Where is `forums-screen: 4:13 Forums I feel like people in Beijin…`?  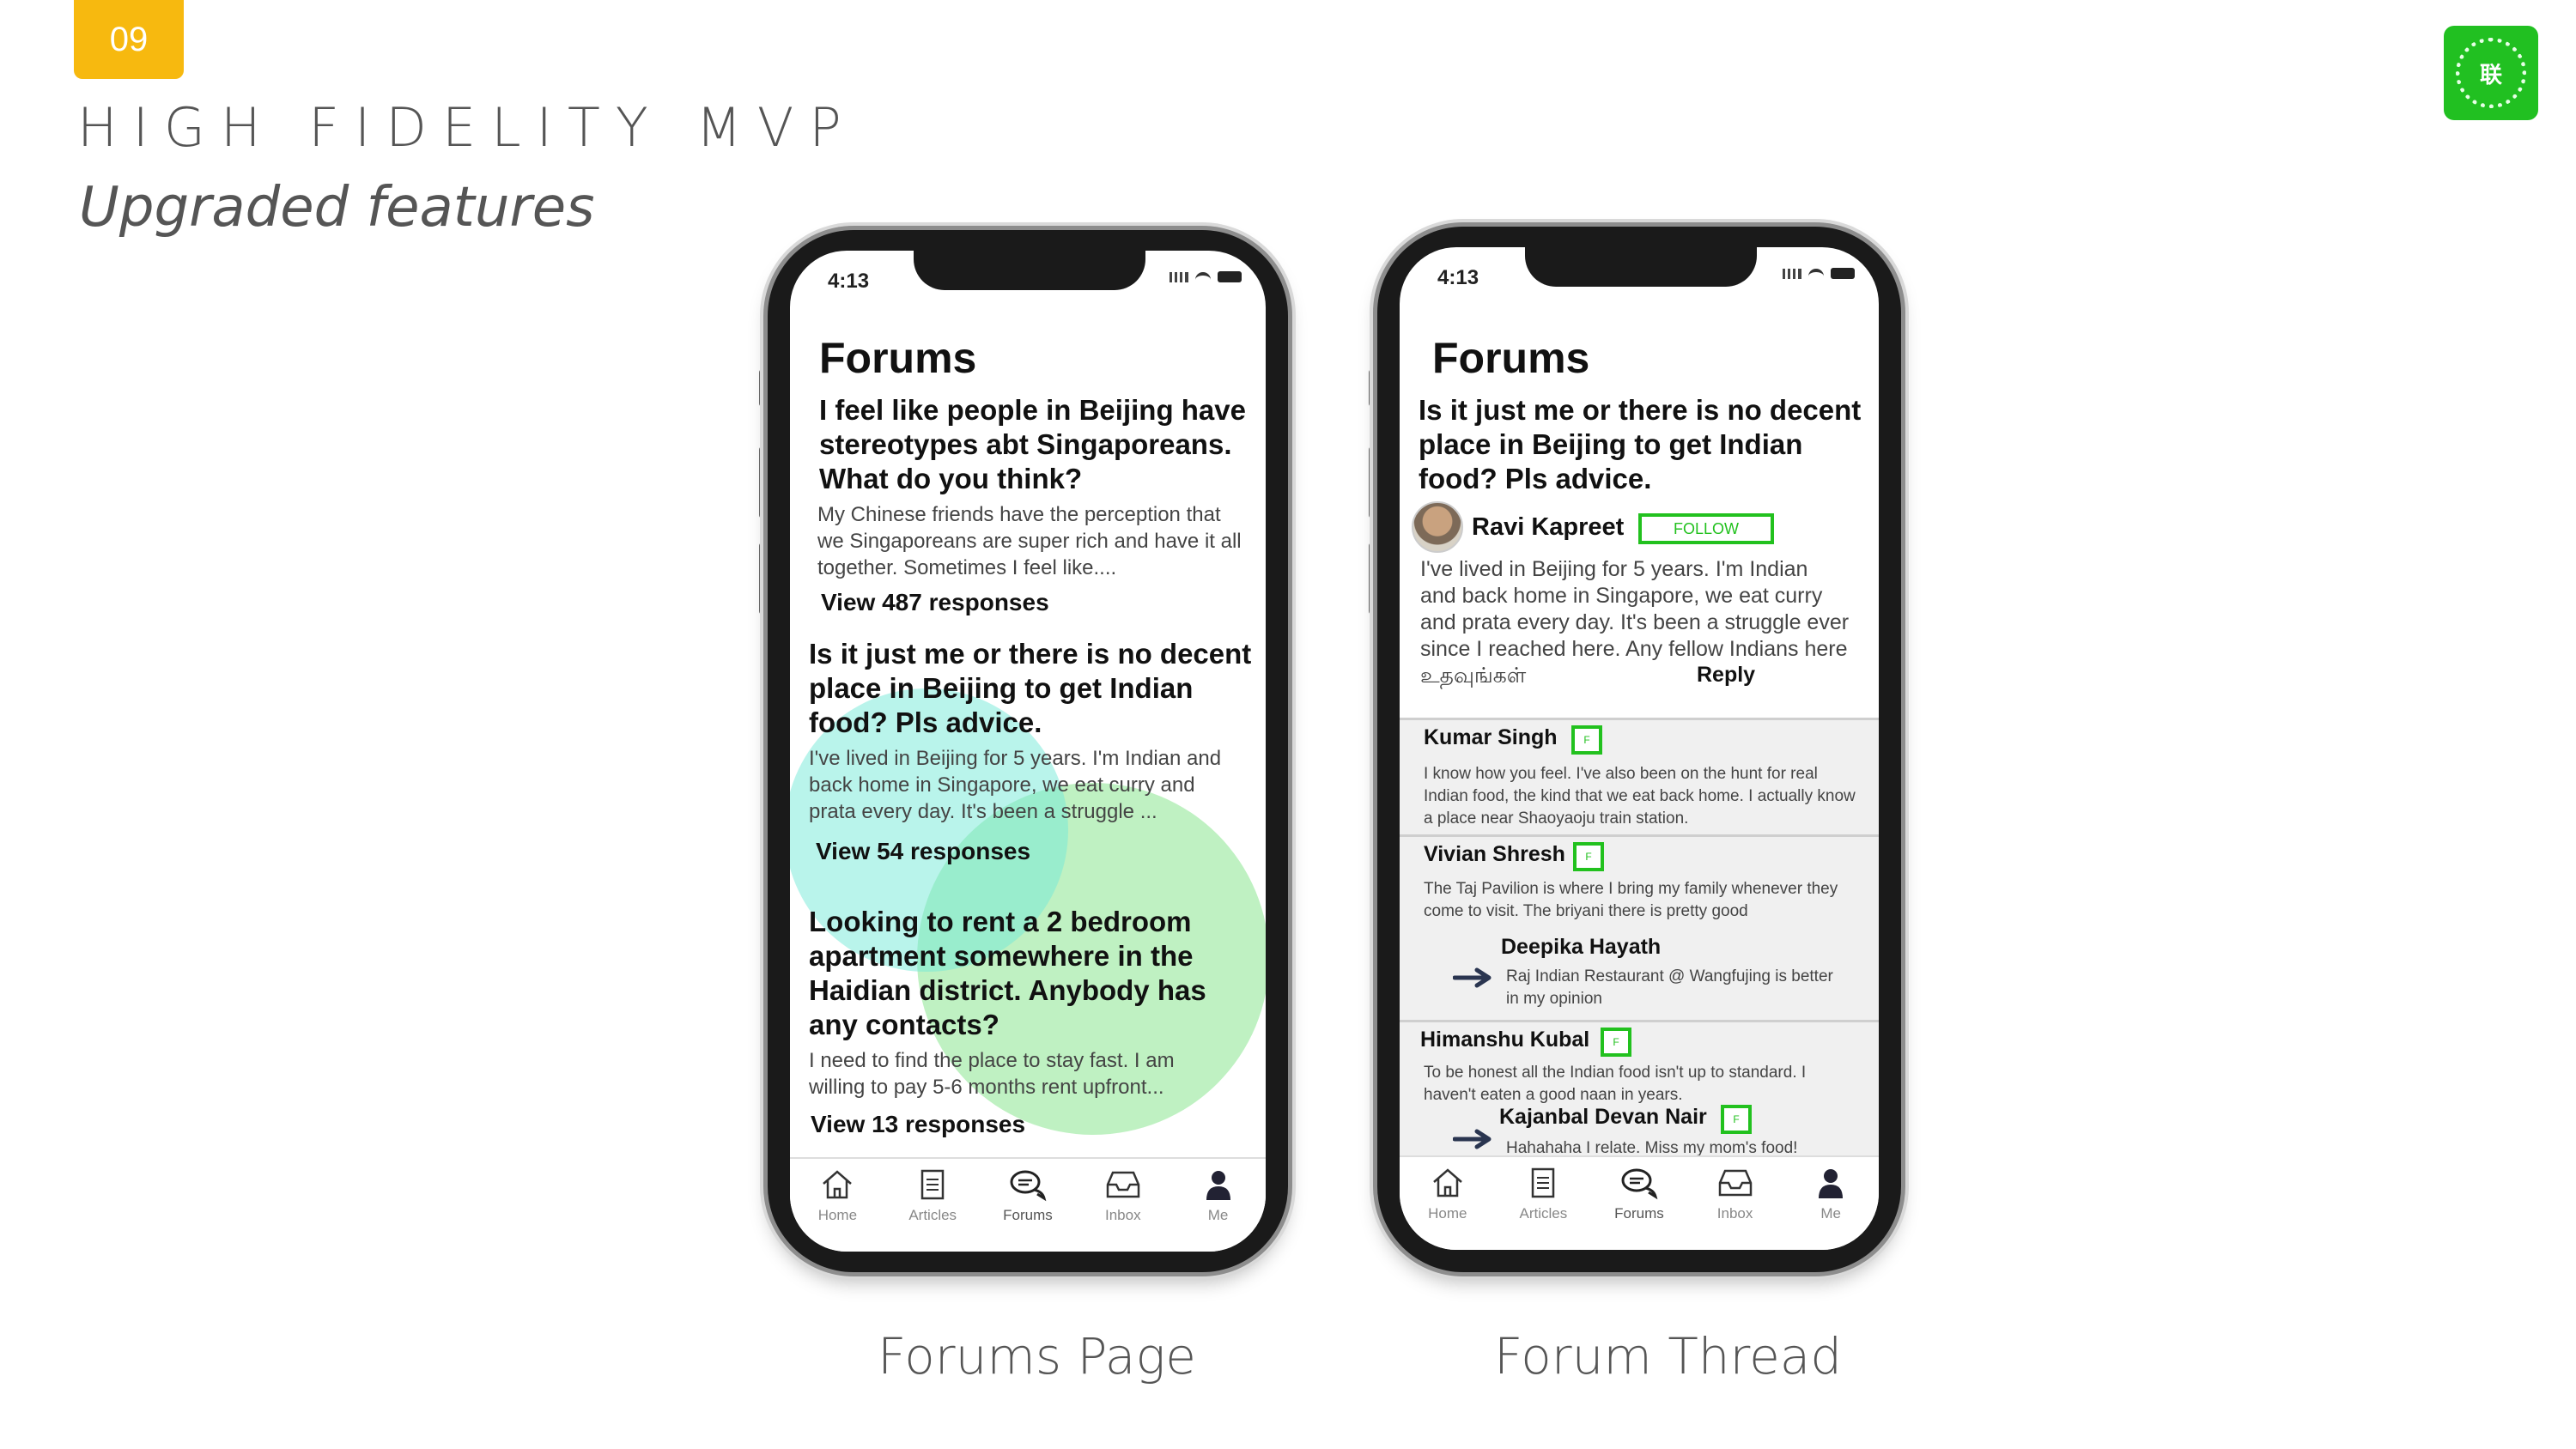 forums-screen: 4:13 Forums I feel like people in Beijin… is located at coordinates (1028, 751).